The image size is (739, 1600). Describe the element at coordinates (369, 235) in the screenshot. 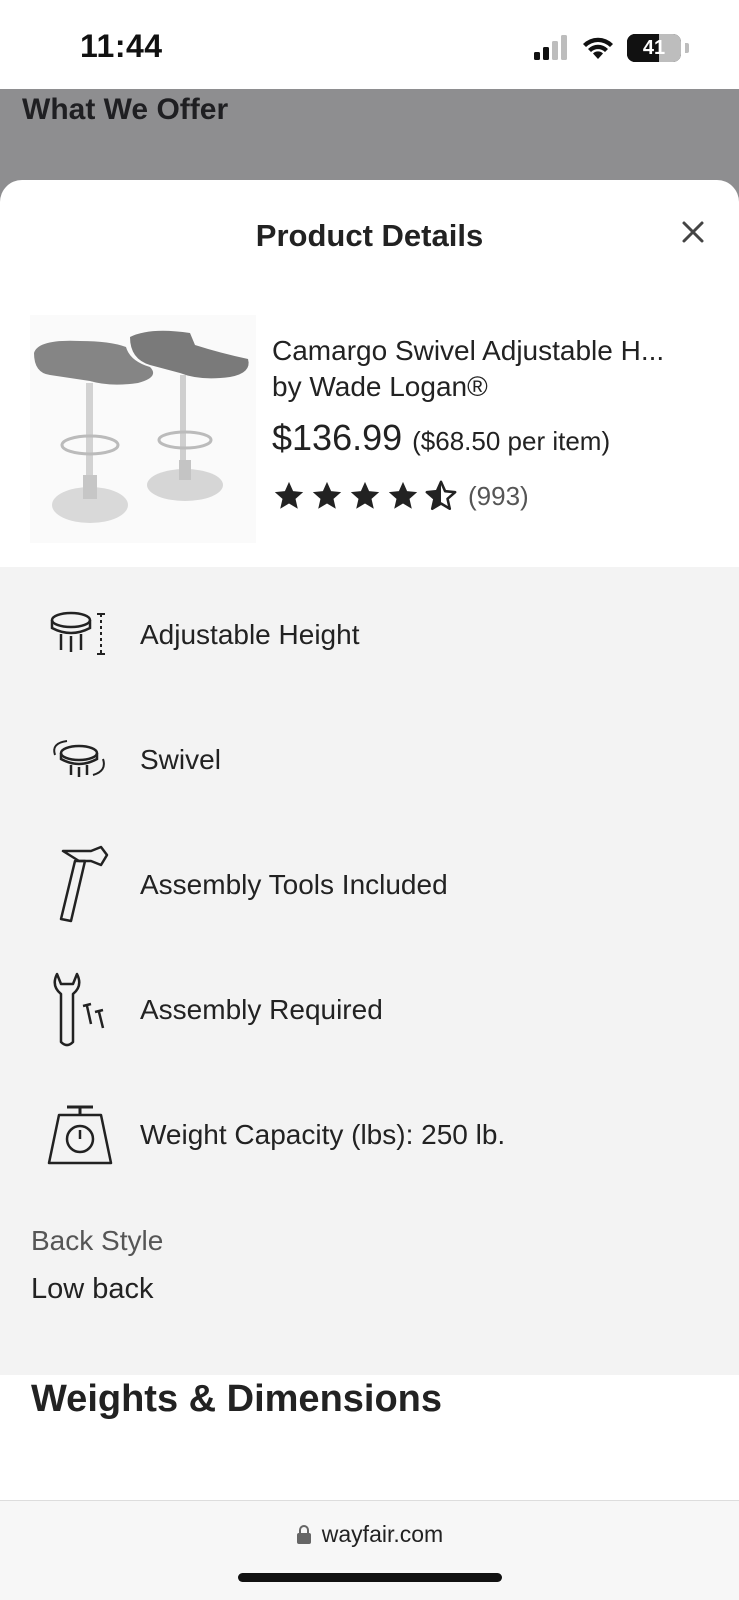

I see `sheet-title: Product Details` at that location.